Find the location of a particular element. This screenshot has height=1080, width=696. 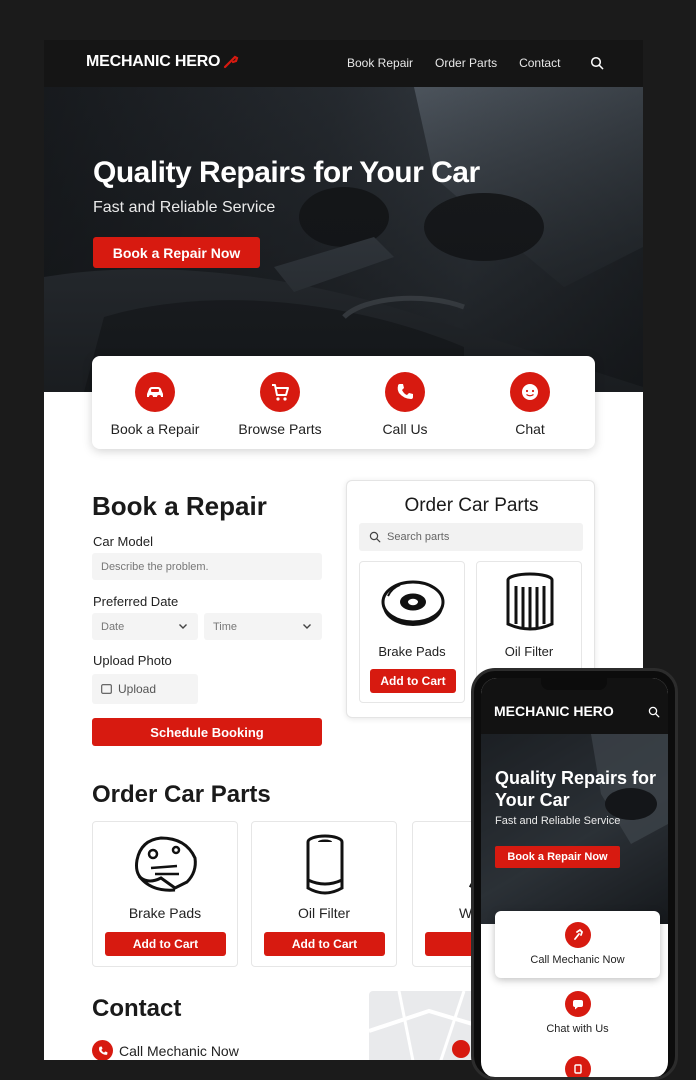

brand-logo: MECHANIC HERO is located at coordinates (162, 62).